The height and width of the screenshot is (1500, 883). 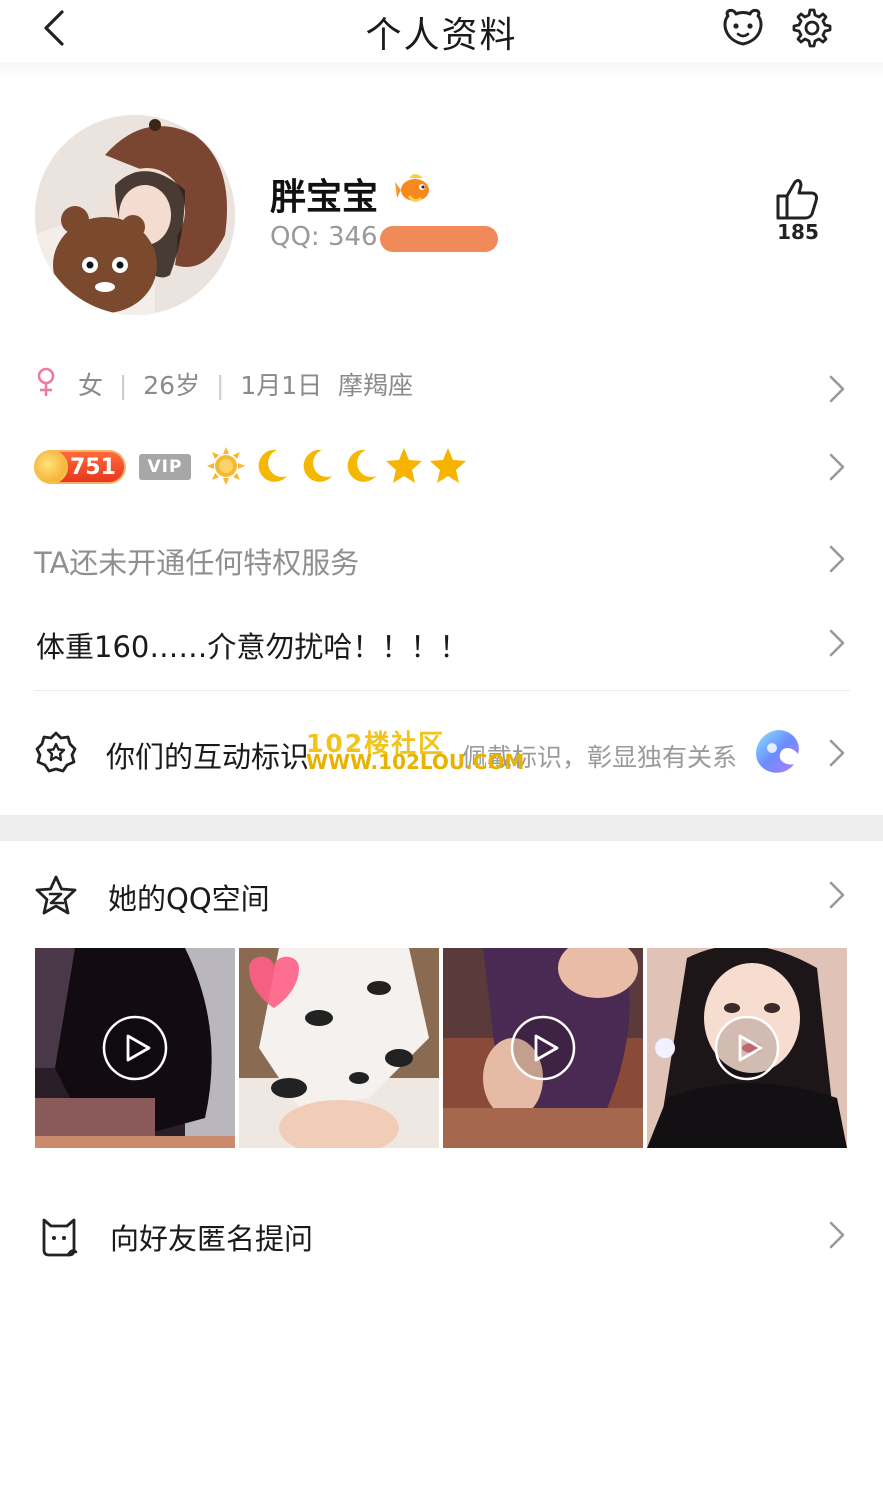 What do you see at coordinates (56, 752) in the screenshot?
I see `badge-star-icon` at bounding box center [56, 752].